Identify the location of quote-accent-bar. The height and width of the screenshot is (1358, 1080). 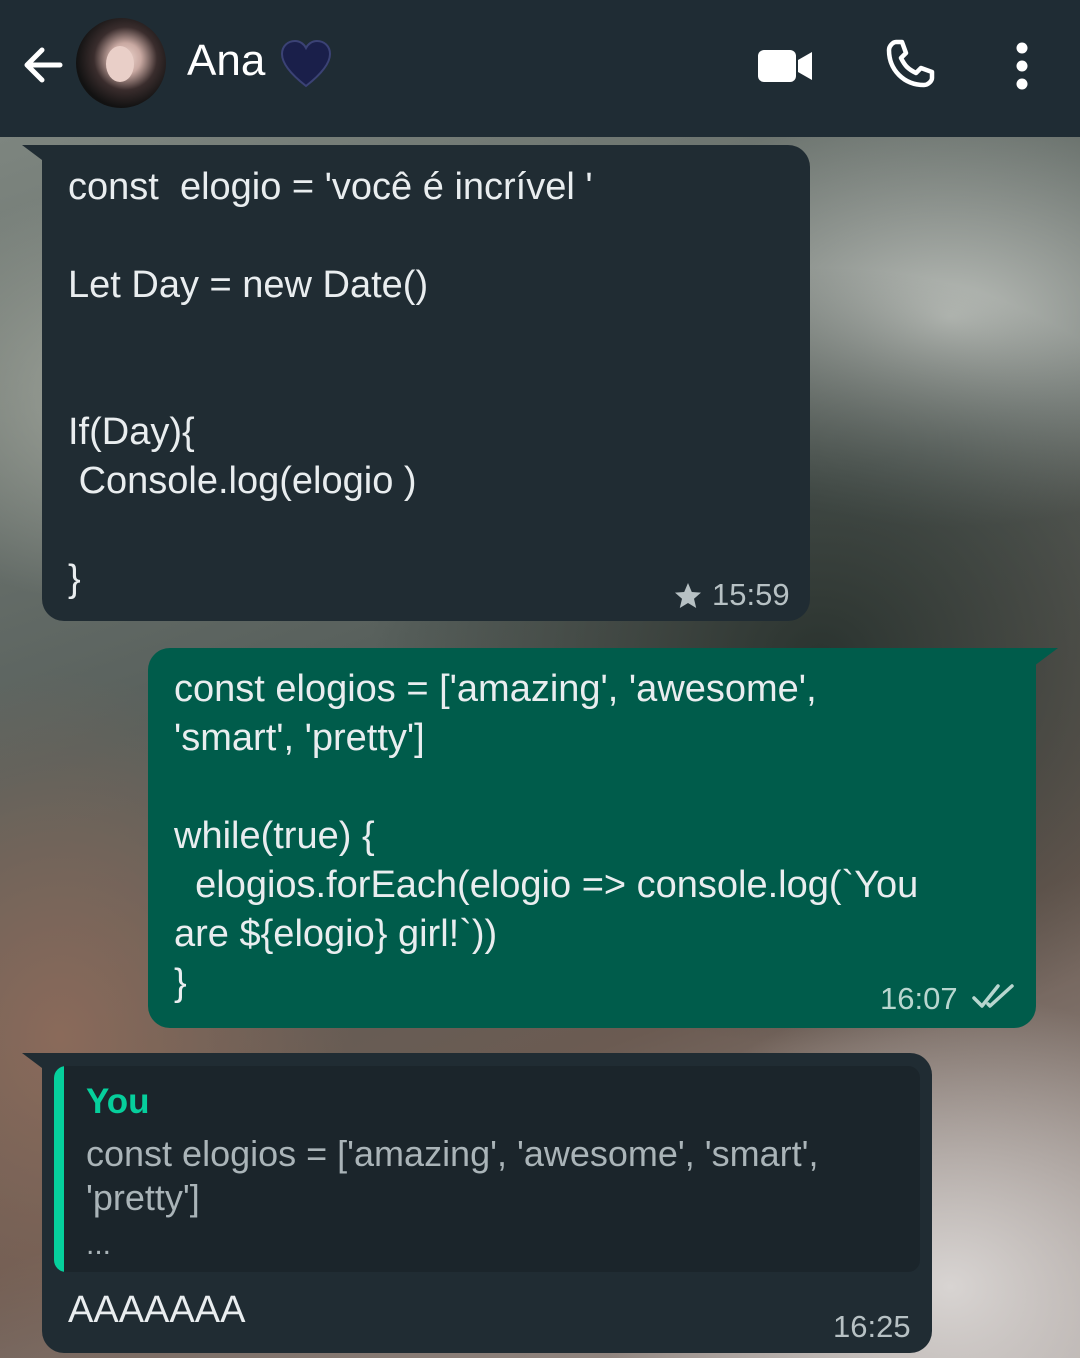
(59, 1169).